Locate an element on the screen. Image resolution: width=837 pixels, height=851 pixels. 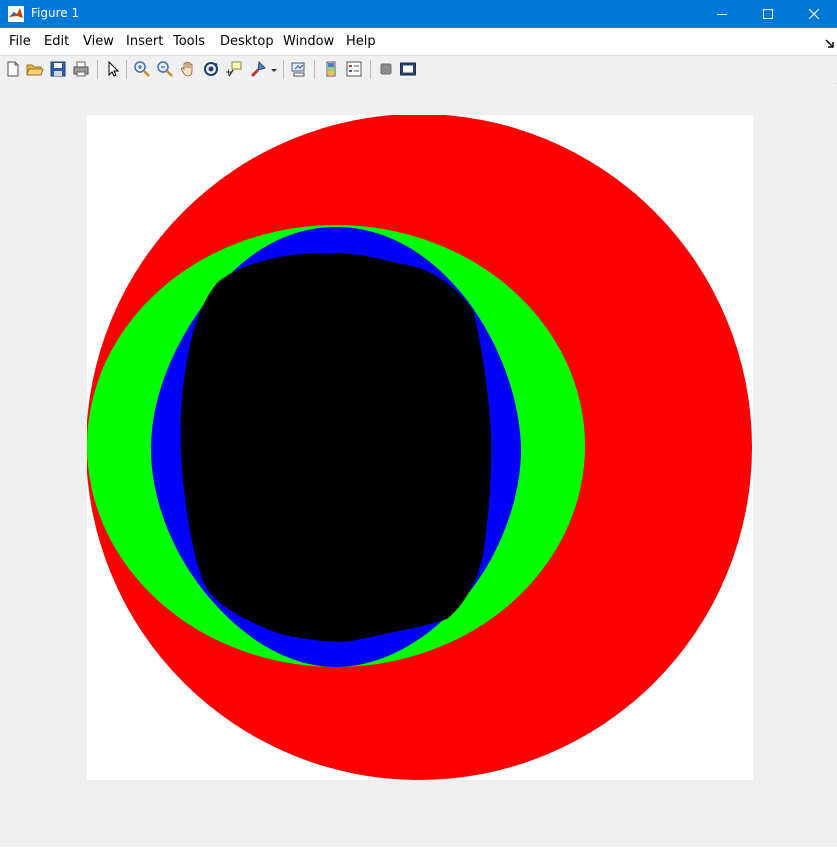
link-plot-icon is located at coordinates (299, 69).